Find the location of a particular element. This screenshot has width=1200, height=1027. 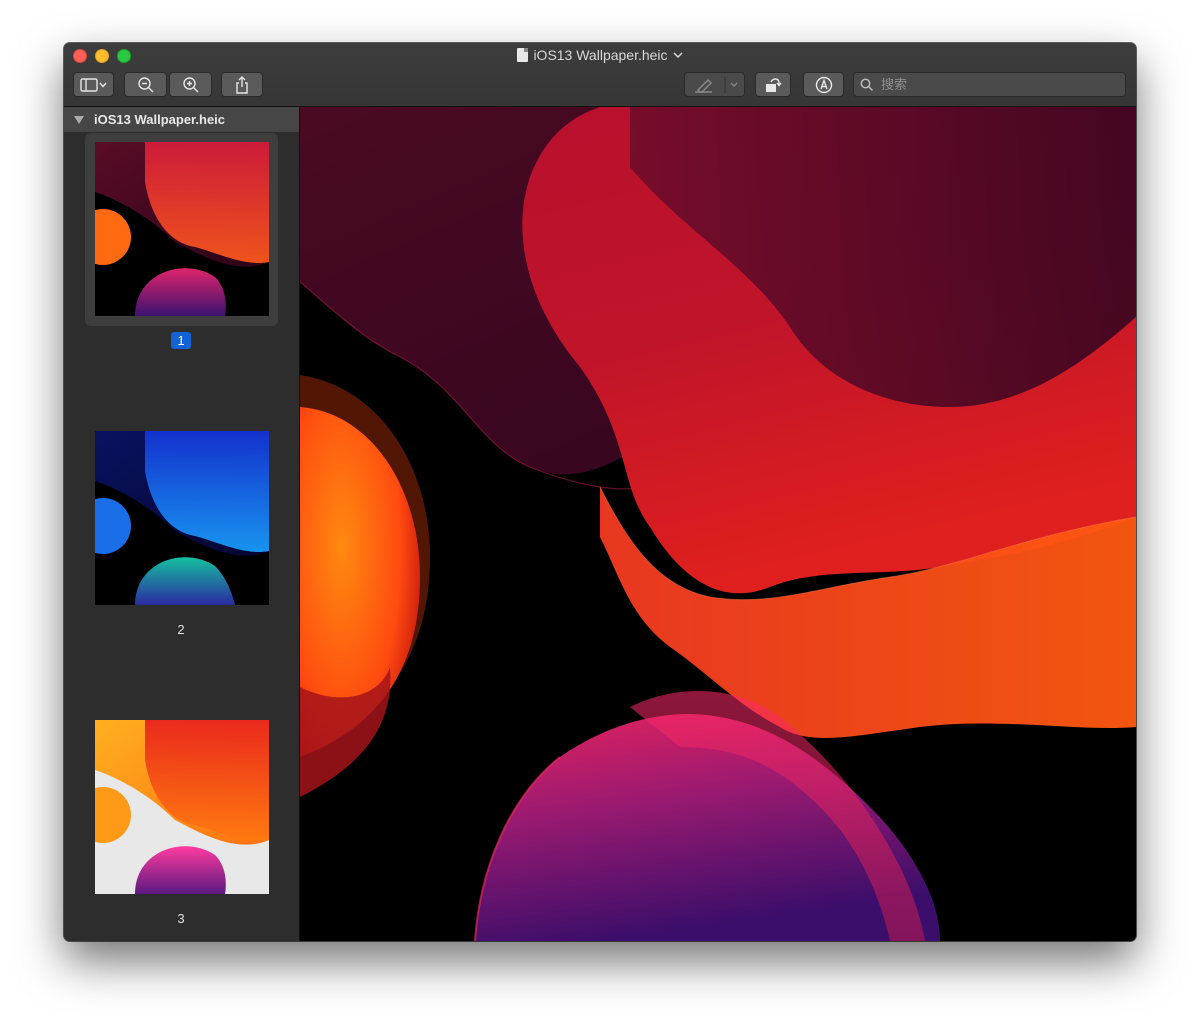

sidebar-header: iOS13 Wallpaper.heic is located at coordinates (181, 119).